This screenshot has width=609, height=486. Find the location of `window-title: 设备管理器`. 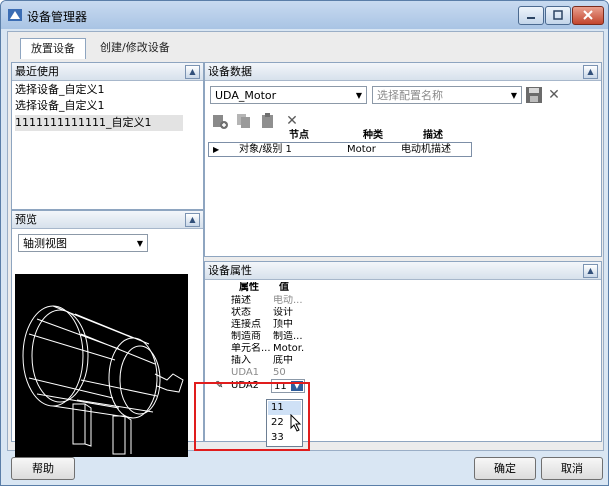

window-title: 设备管理器 is located at coordinates (57, 17).